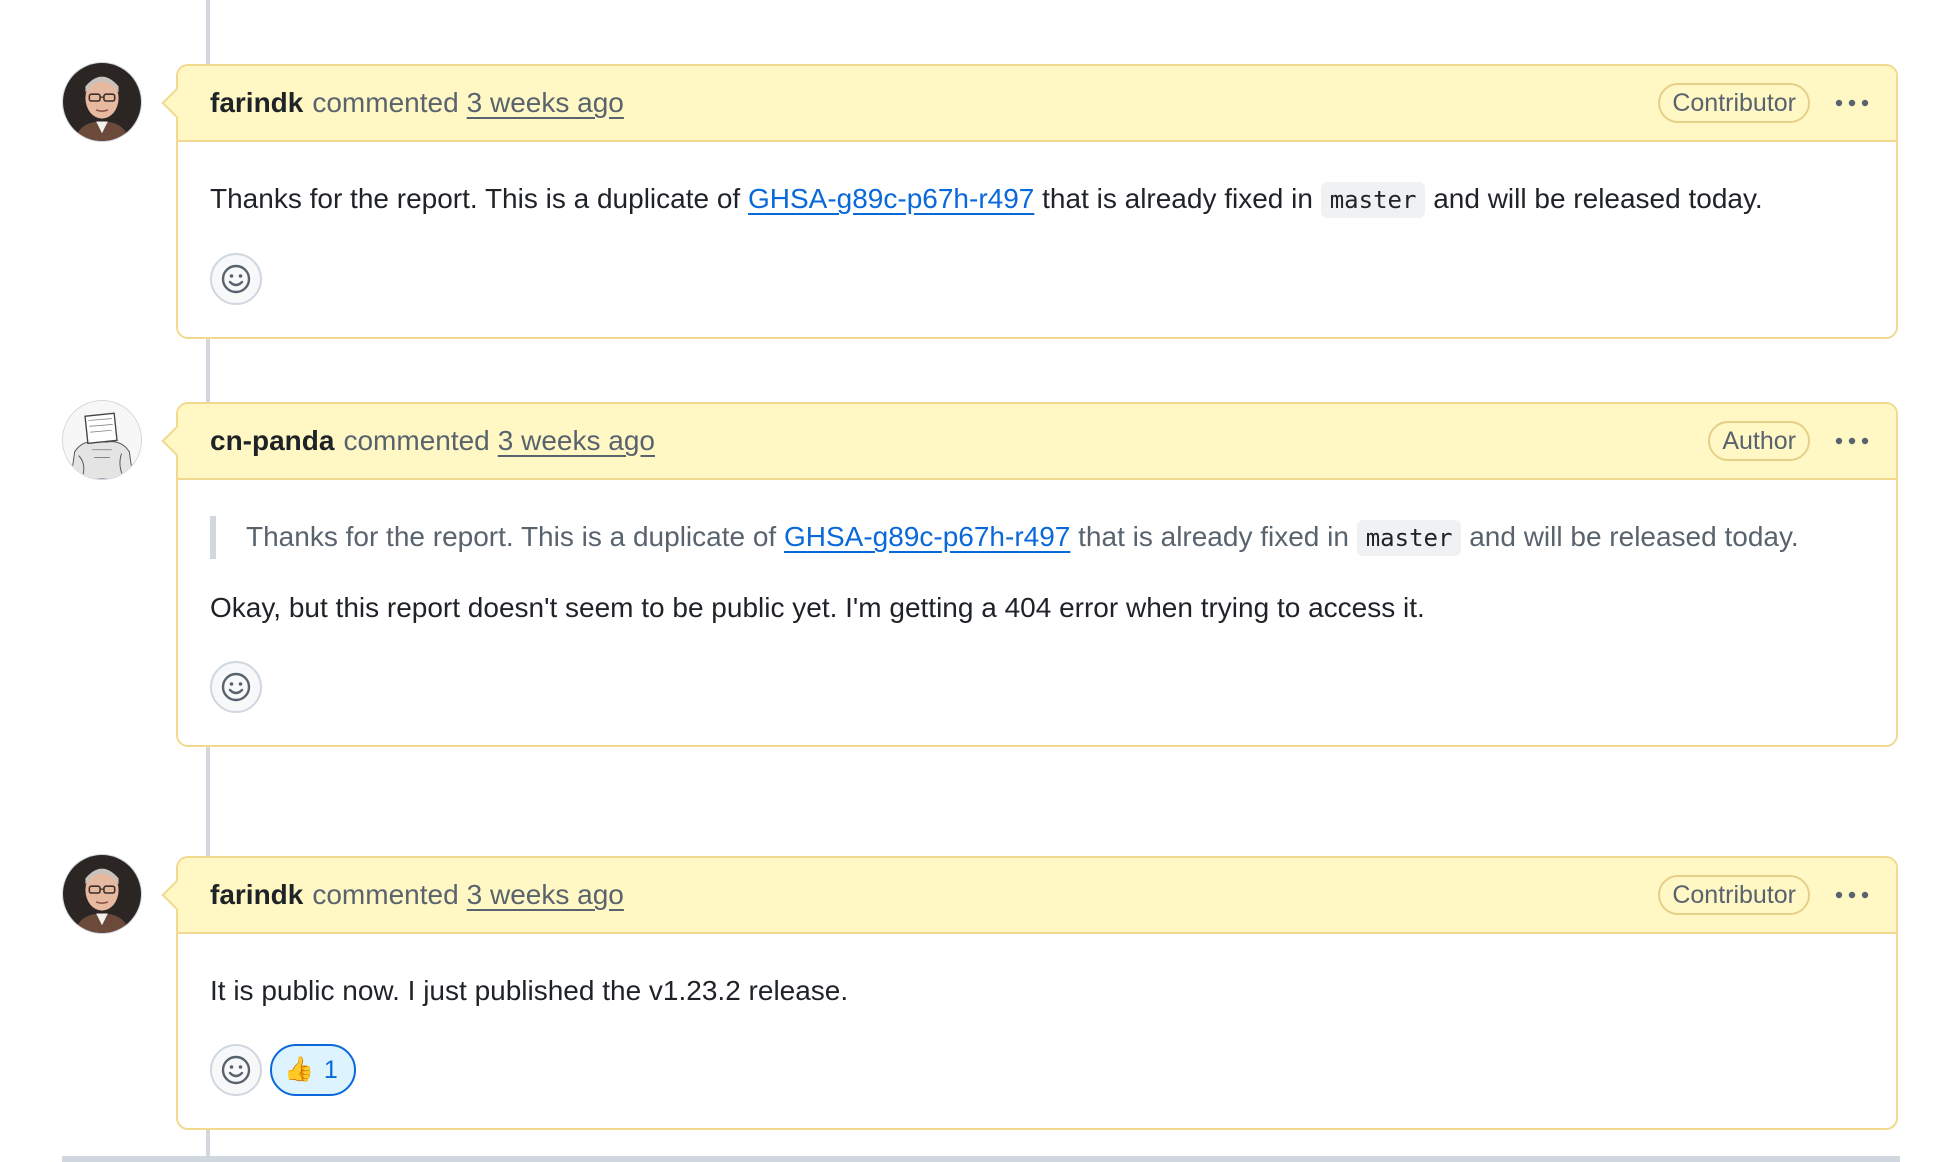 Image resolution: width=1942 pixels, height=1162 pixels. What do you see at coordinates (330, 1070) in the screenshot?
I see `reaction-count: 1` at bounding box center [330, 1070].